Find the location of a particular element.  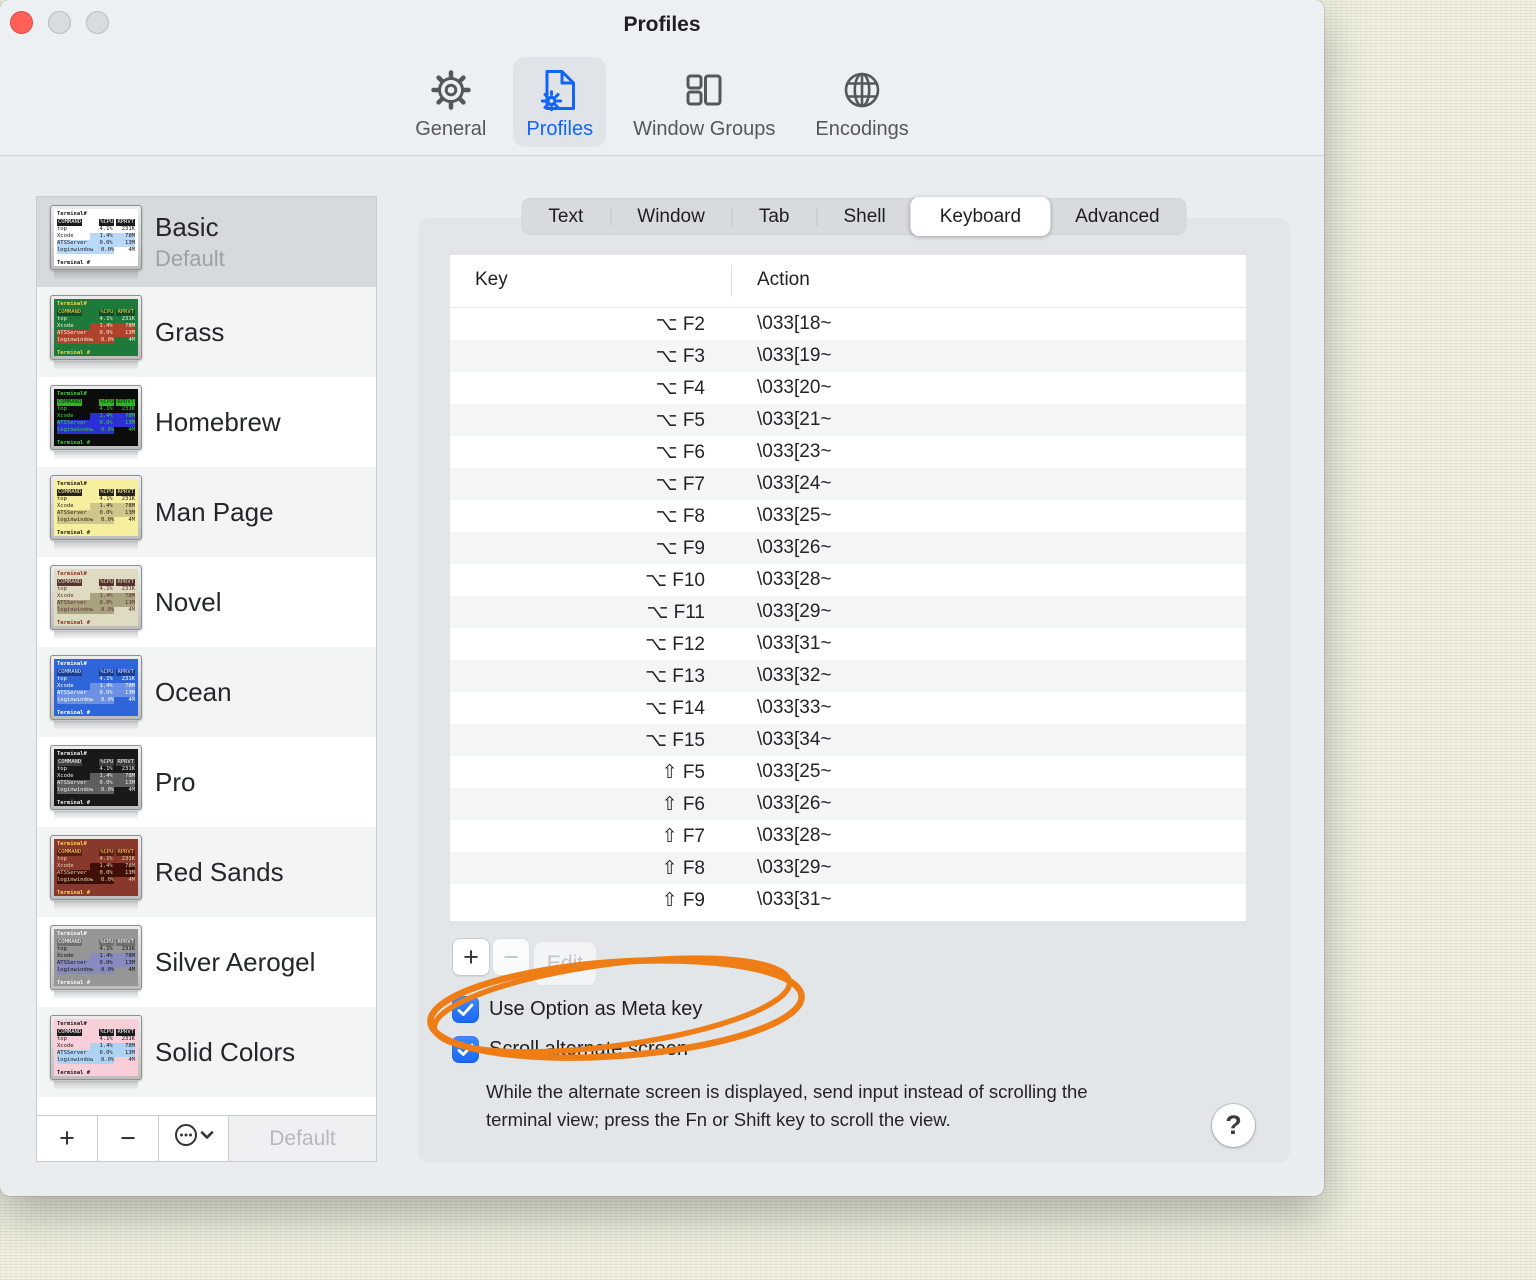

key-cell: ⇧ F5 is located at coordinates (683, 772).